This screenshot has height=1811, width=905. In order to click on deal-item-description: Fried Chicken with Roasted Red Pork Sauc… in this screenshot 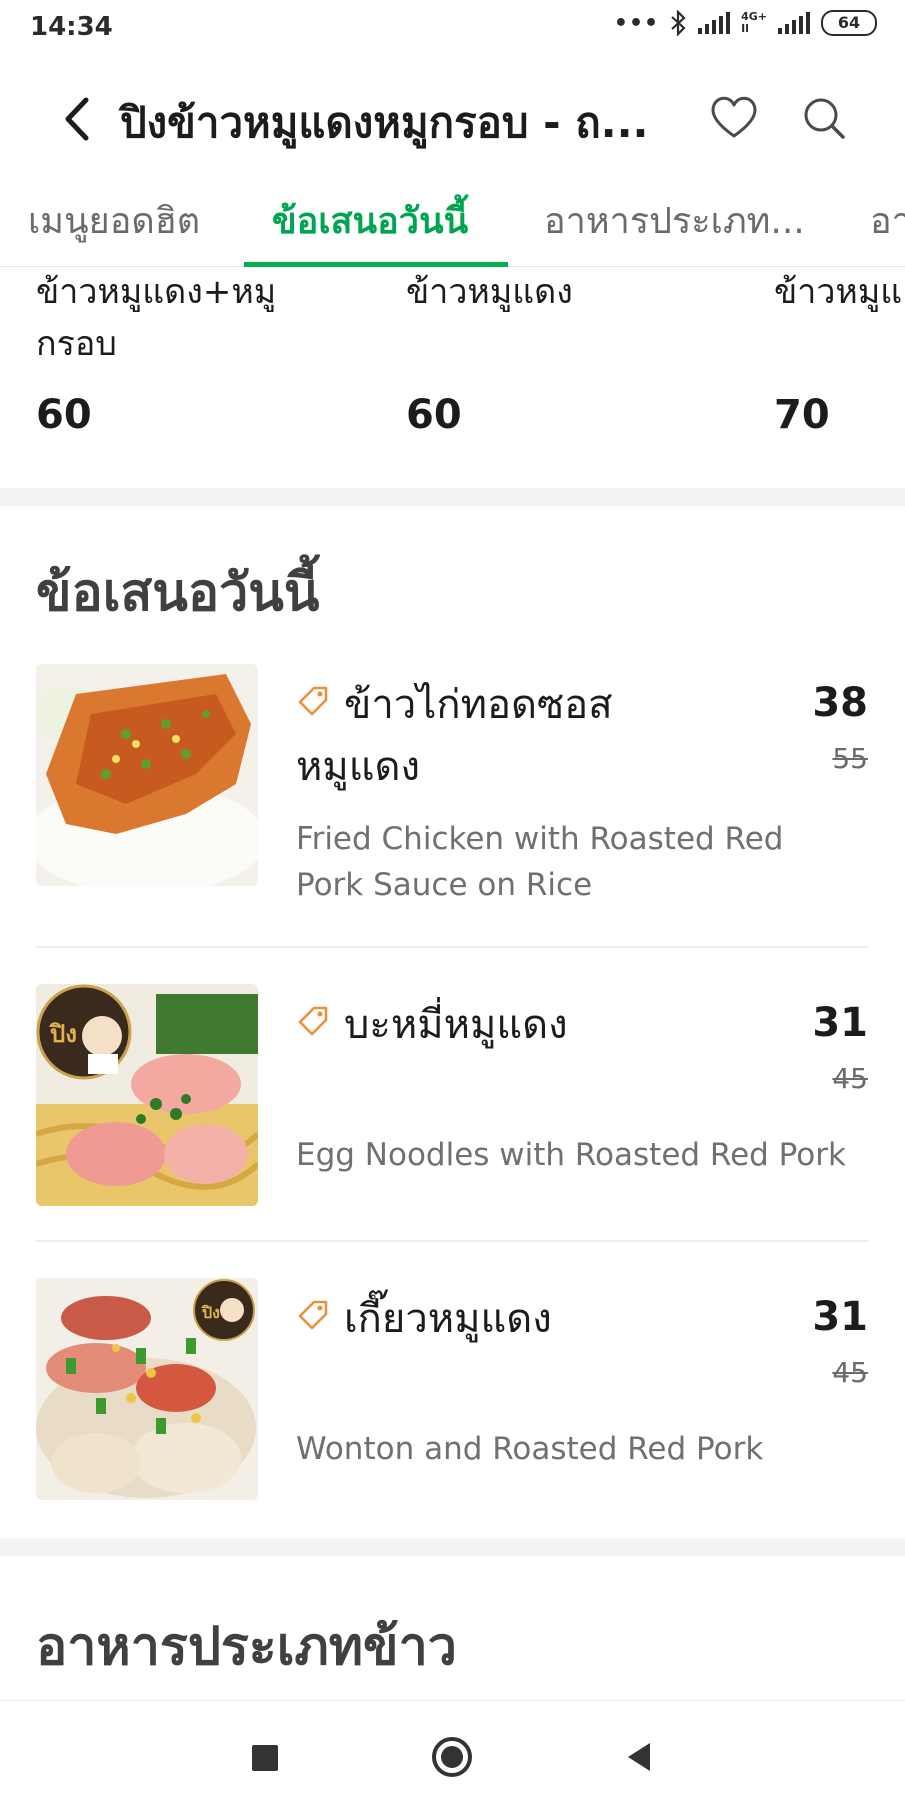, I will do `click(540, 862)`.